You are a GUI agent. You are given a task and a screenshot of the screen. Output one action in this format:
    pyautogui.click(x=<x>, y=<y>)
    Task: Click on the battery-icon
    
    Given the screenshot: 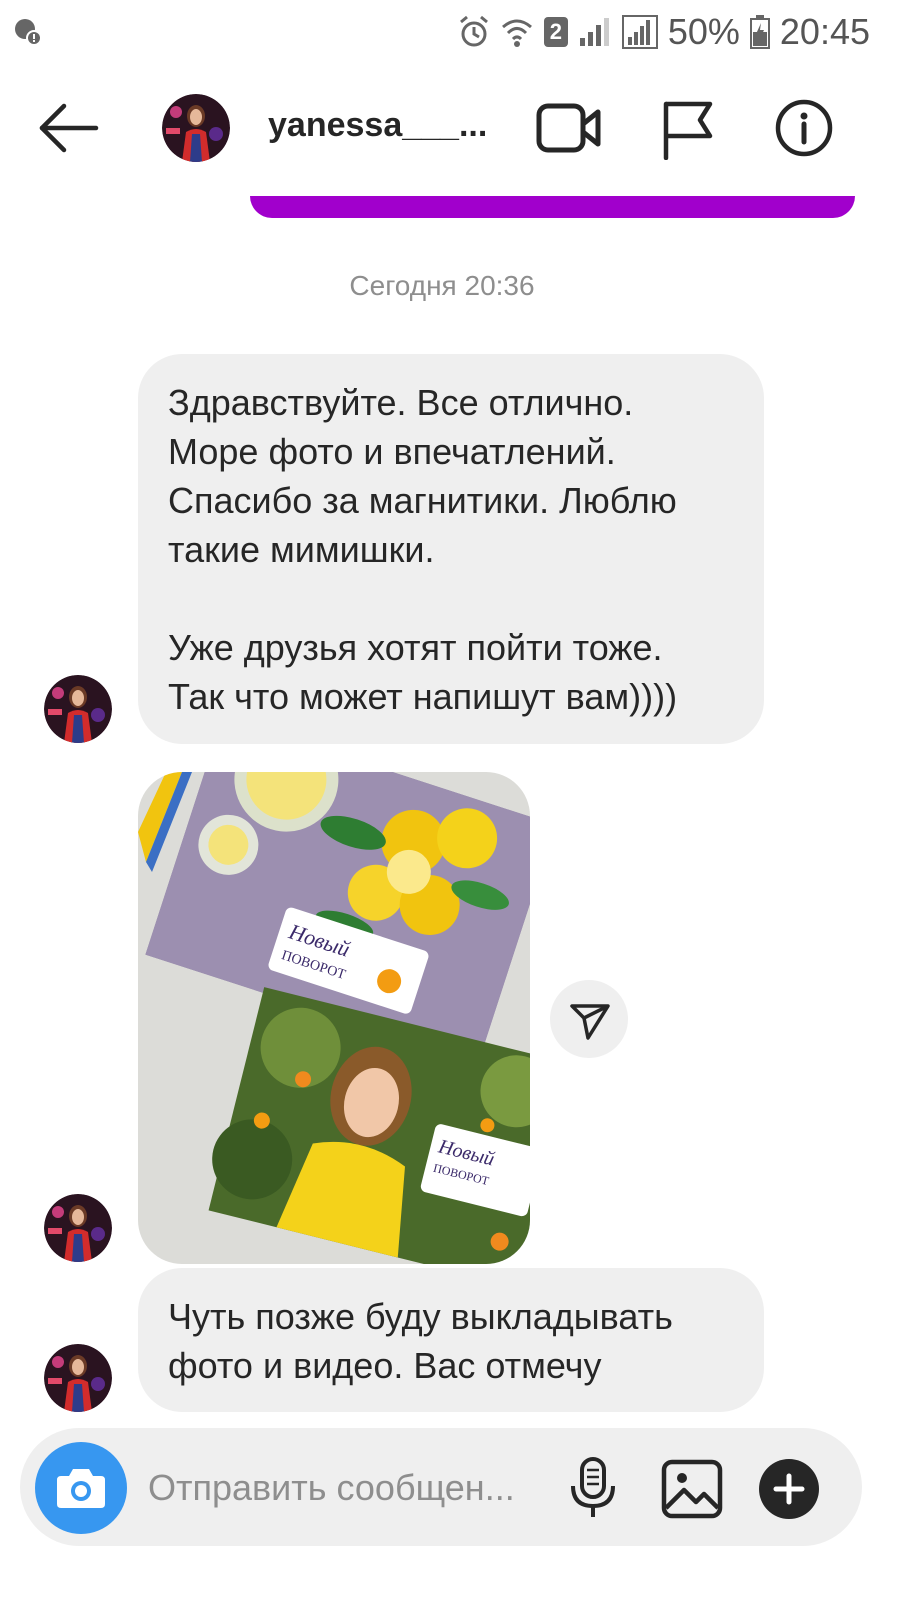 What is the action you would take?
    pyautogui.click(x=759, y=32)
    